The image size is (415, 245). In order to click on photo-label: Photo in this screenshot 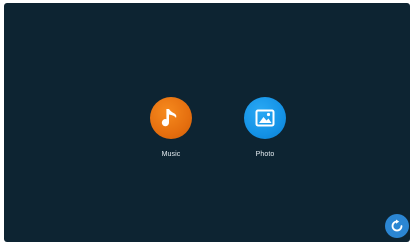, I will do `click(265, 154)`.